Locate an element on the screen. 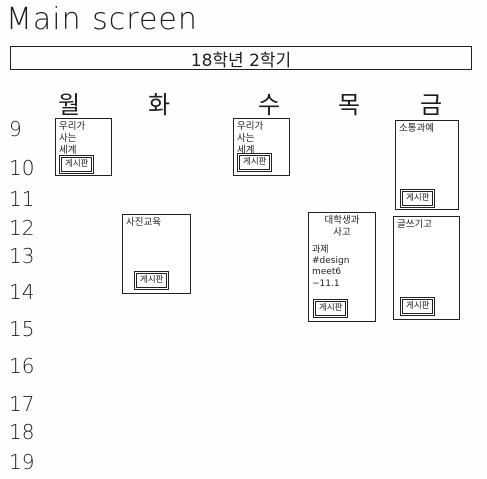  day-header-fri: 금 is located at coordinates (431, 105).